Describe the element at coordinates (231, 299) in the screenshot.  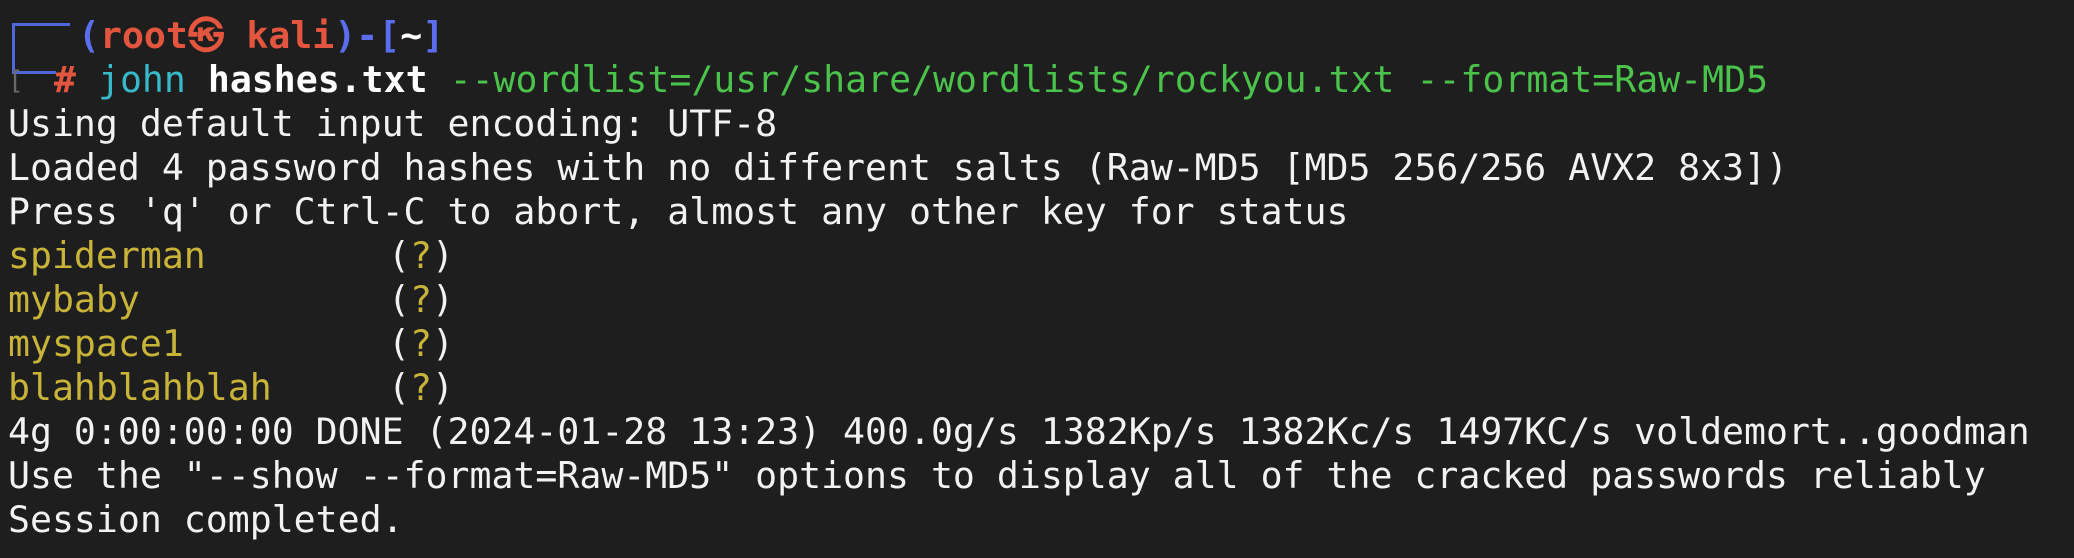
I see `cracked-row: mybaby (?)` at that location.